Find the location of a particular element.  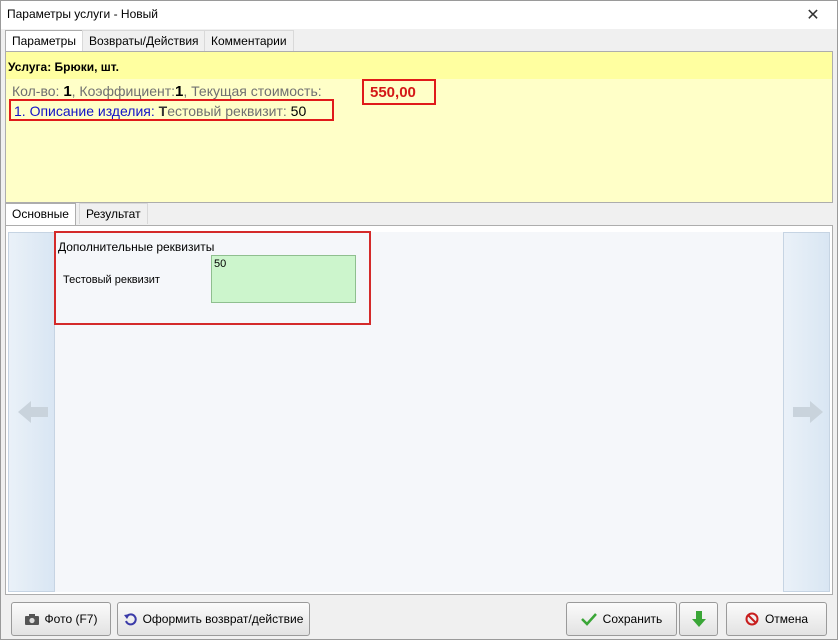

cancel-button: Отмена is located at coordinates (776, 619).